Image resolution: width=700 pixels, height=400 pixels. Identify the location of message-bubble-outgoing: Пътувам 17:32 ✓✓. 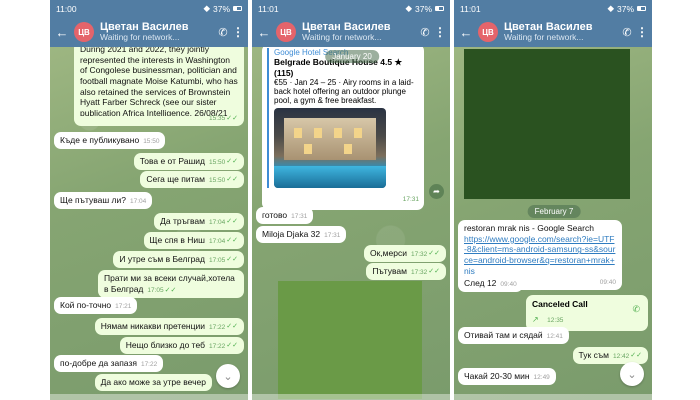
(406, 271).